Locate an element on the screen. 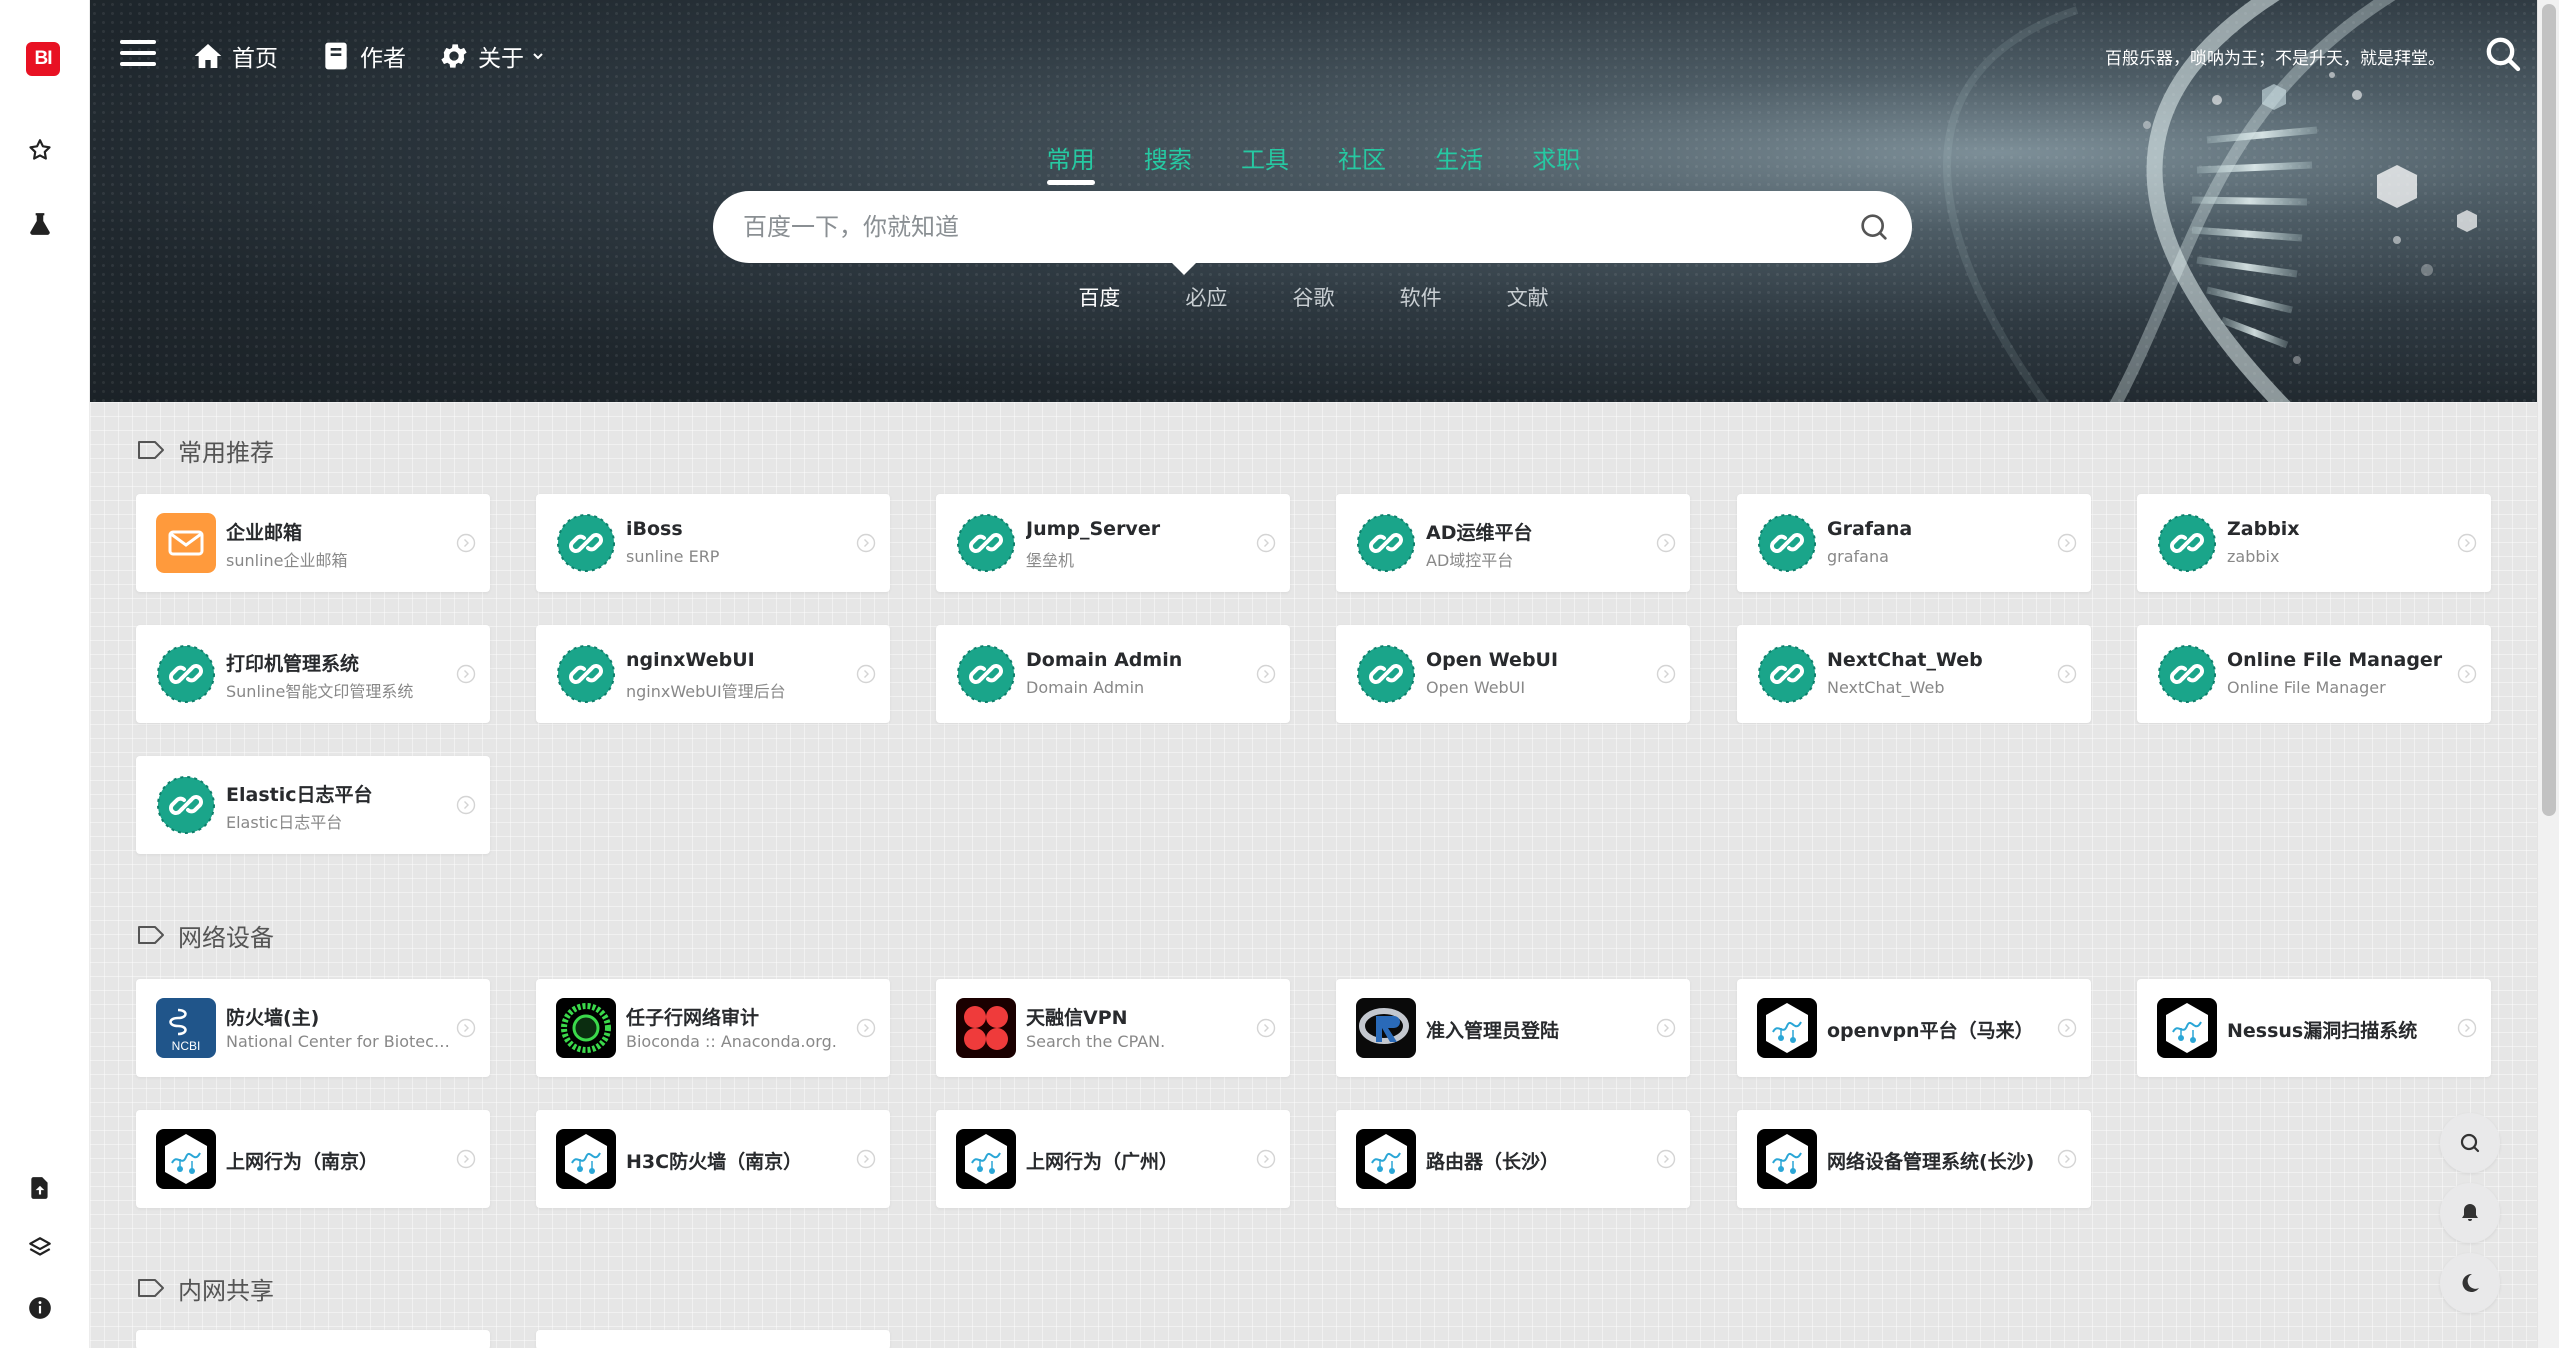 Image resolution: width=2559 pixels, height=1348 pixels. site-card-title: Open WebUI is located at coordinates (1492, 660).